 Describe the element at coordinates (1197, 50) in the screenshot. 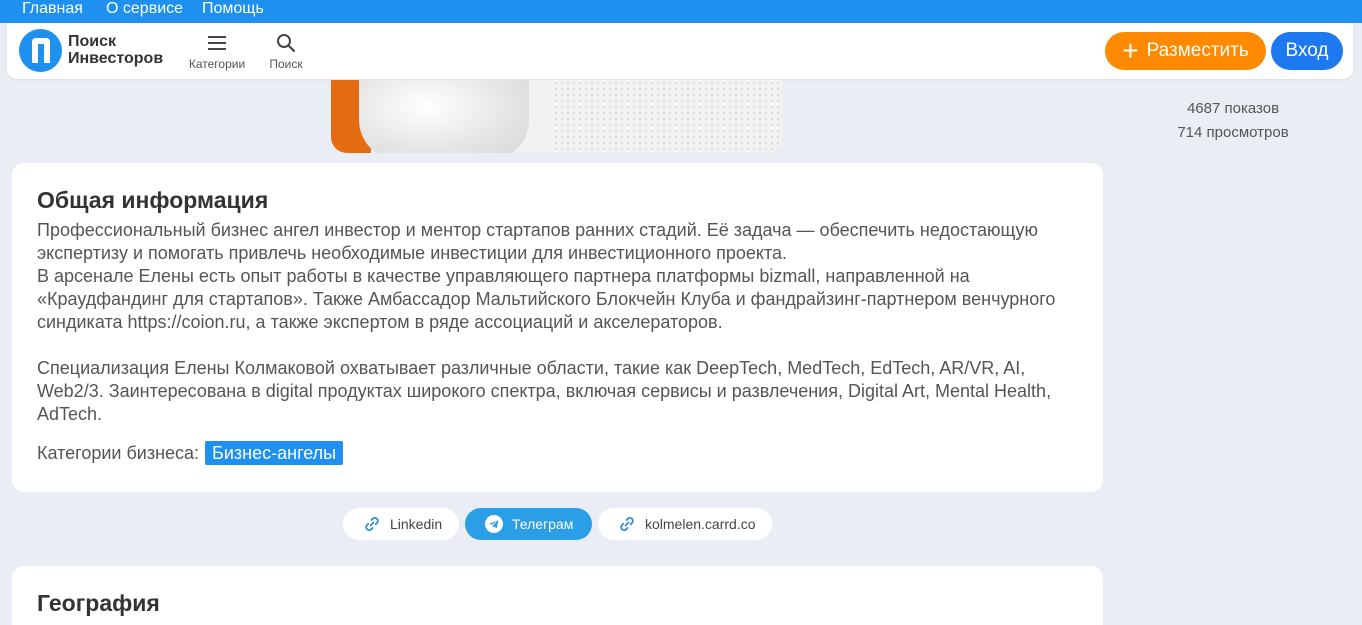

I see `post-listing-label: Разместить` at that location.